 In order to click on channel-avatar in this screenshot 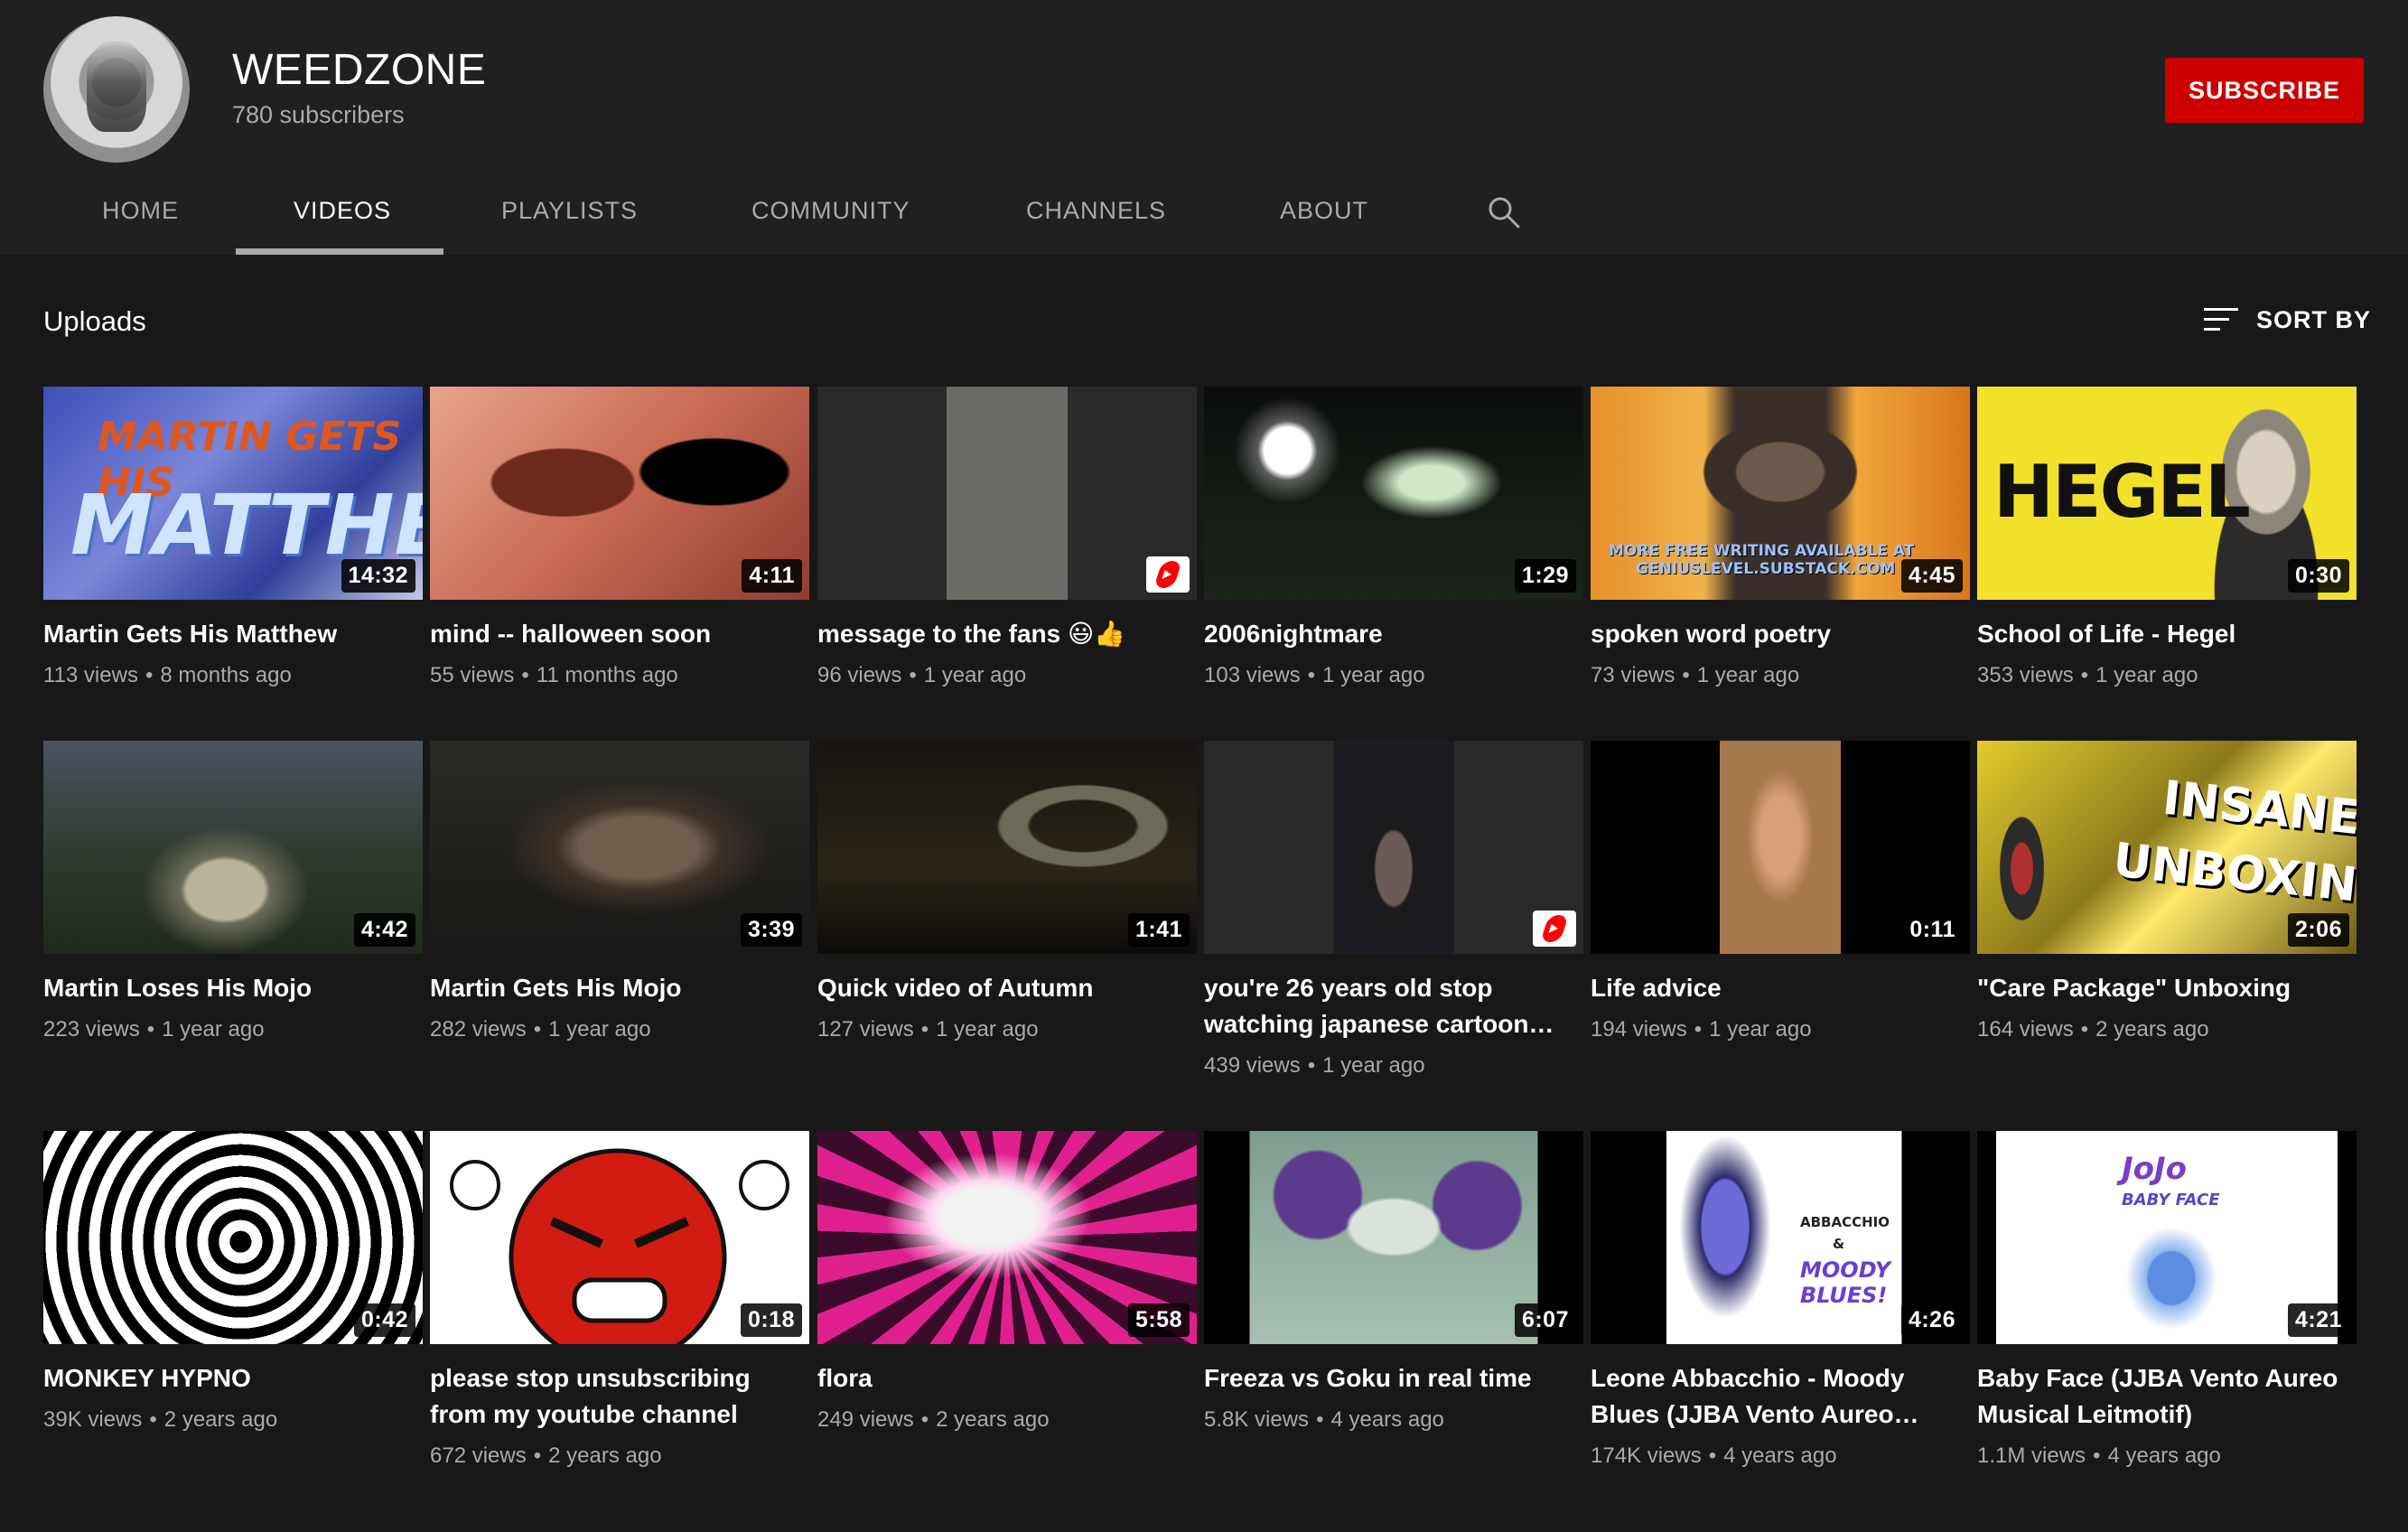, I will do `click(116, 89)`.